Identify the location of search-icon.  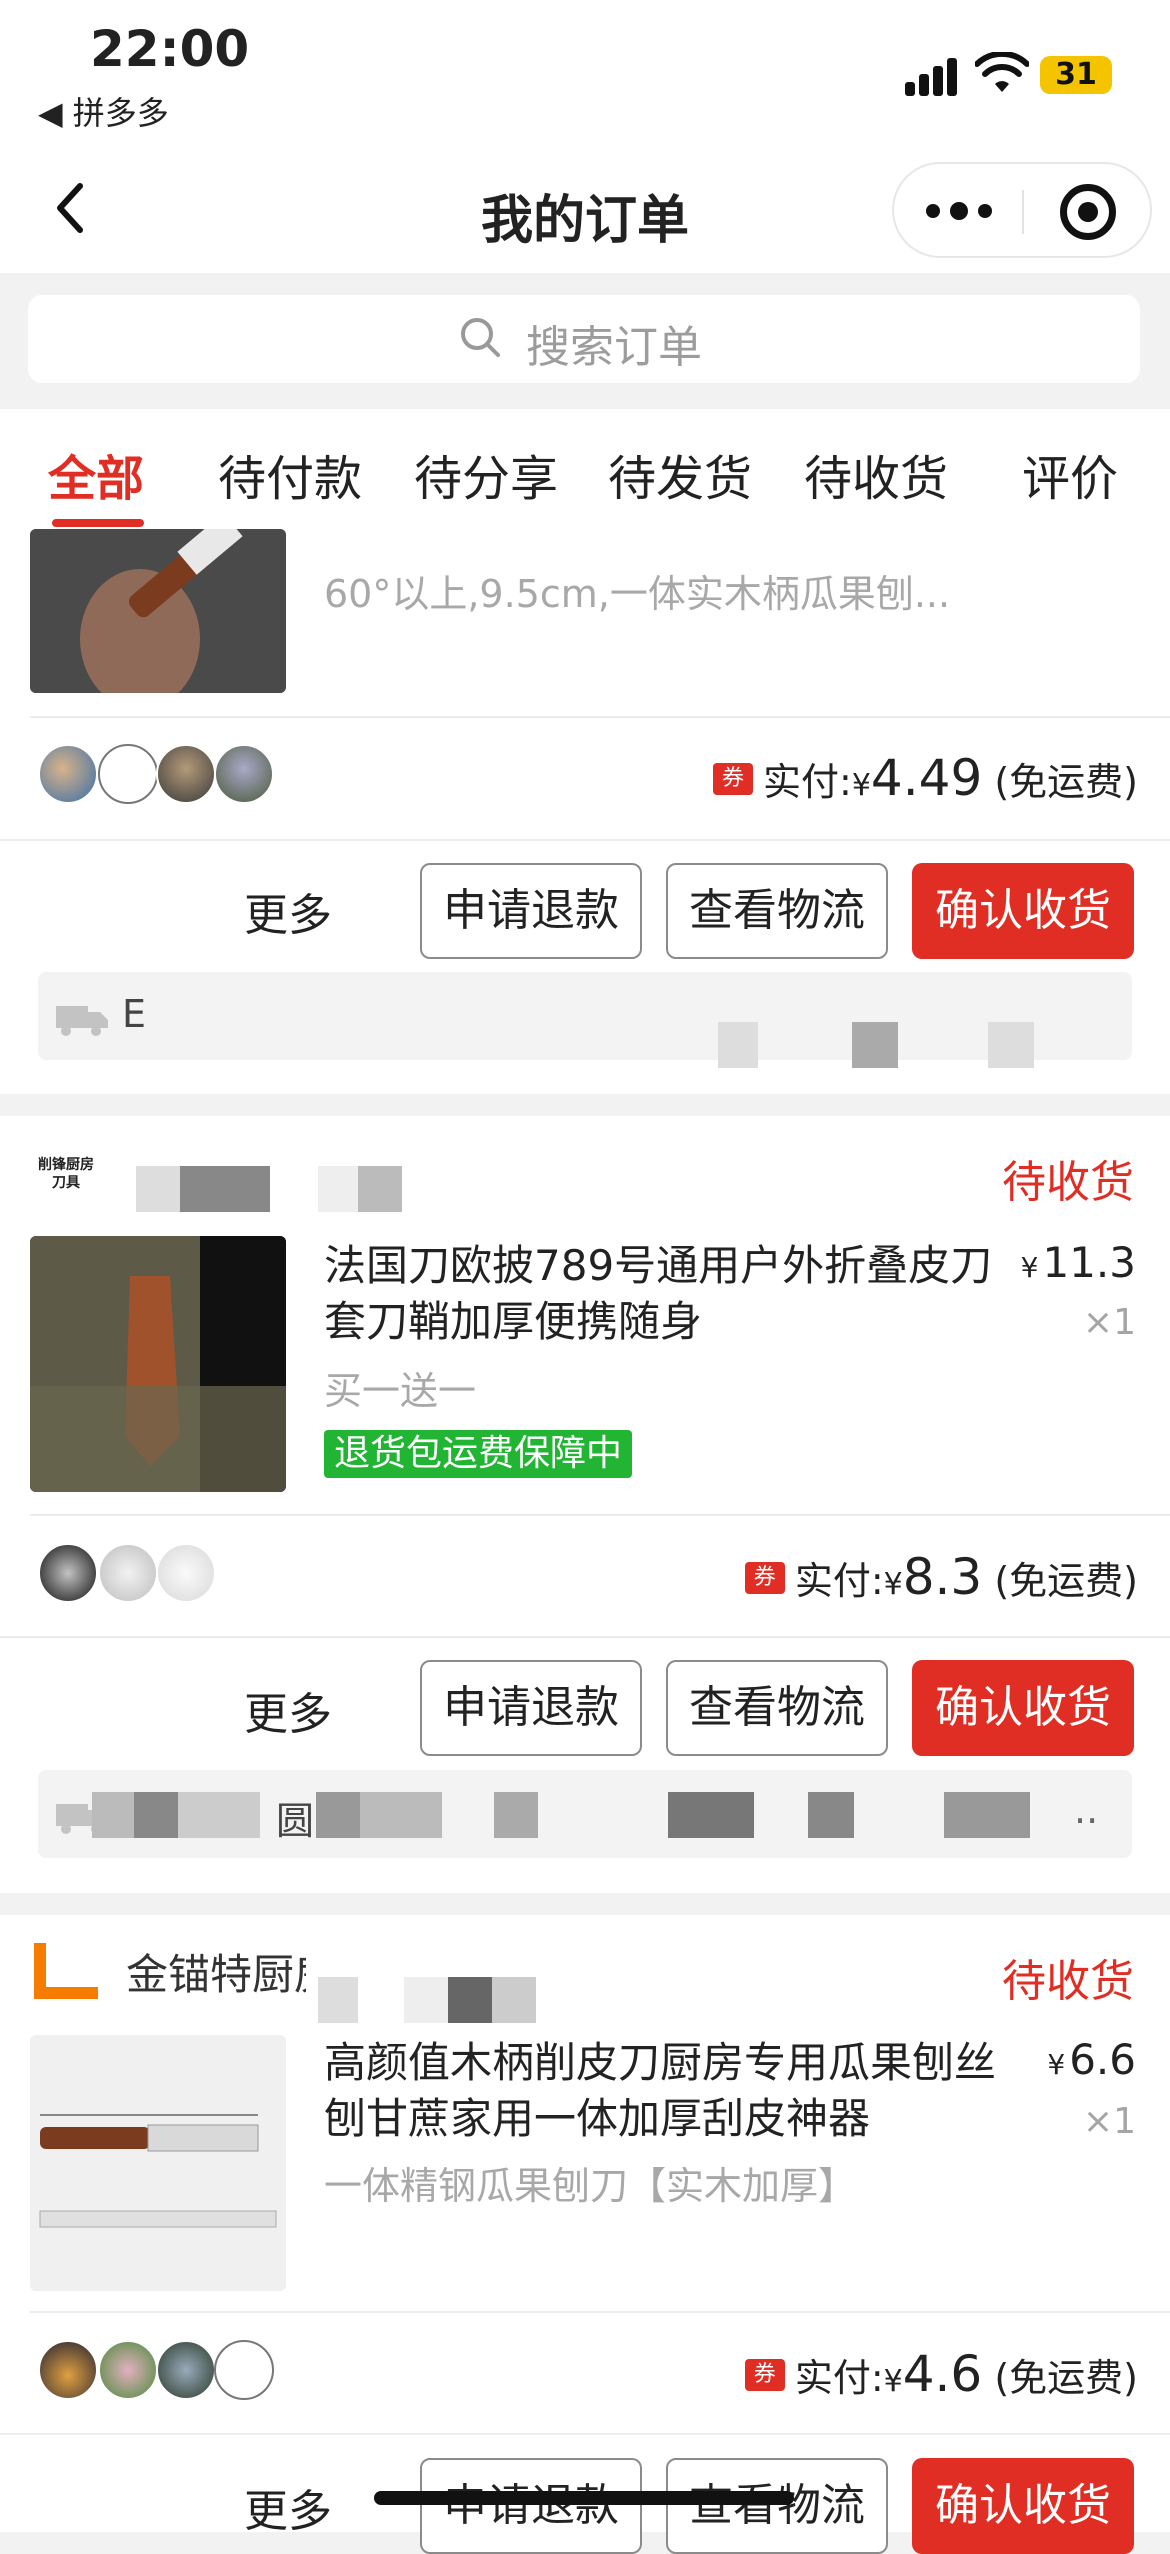
(480, 337).